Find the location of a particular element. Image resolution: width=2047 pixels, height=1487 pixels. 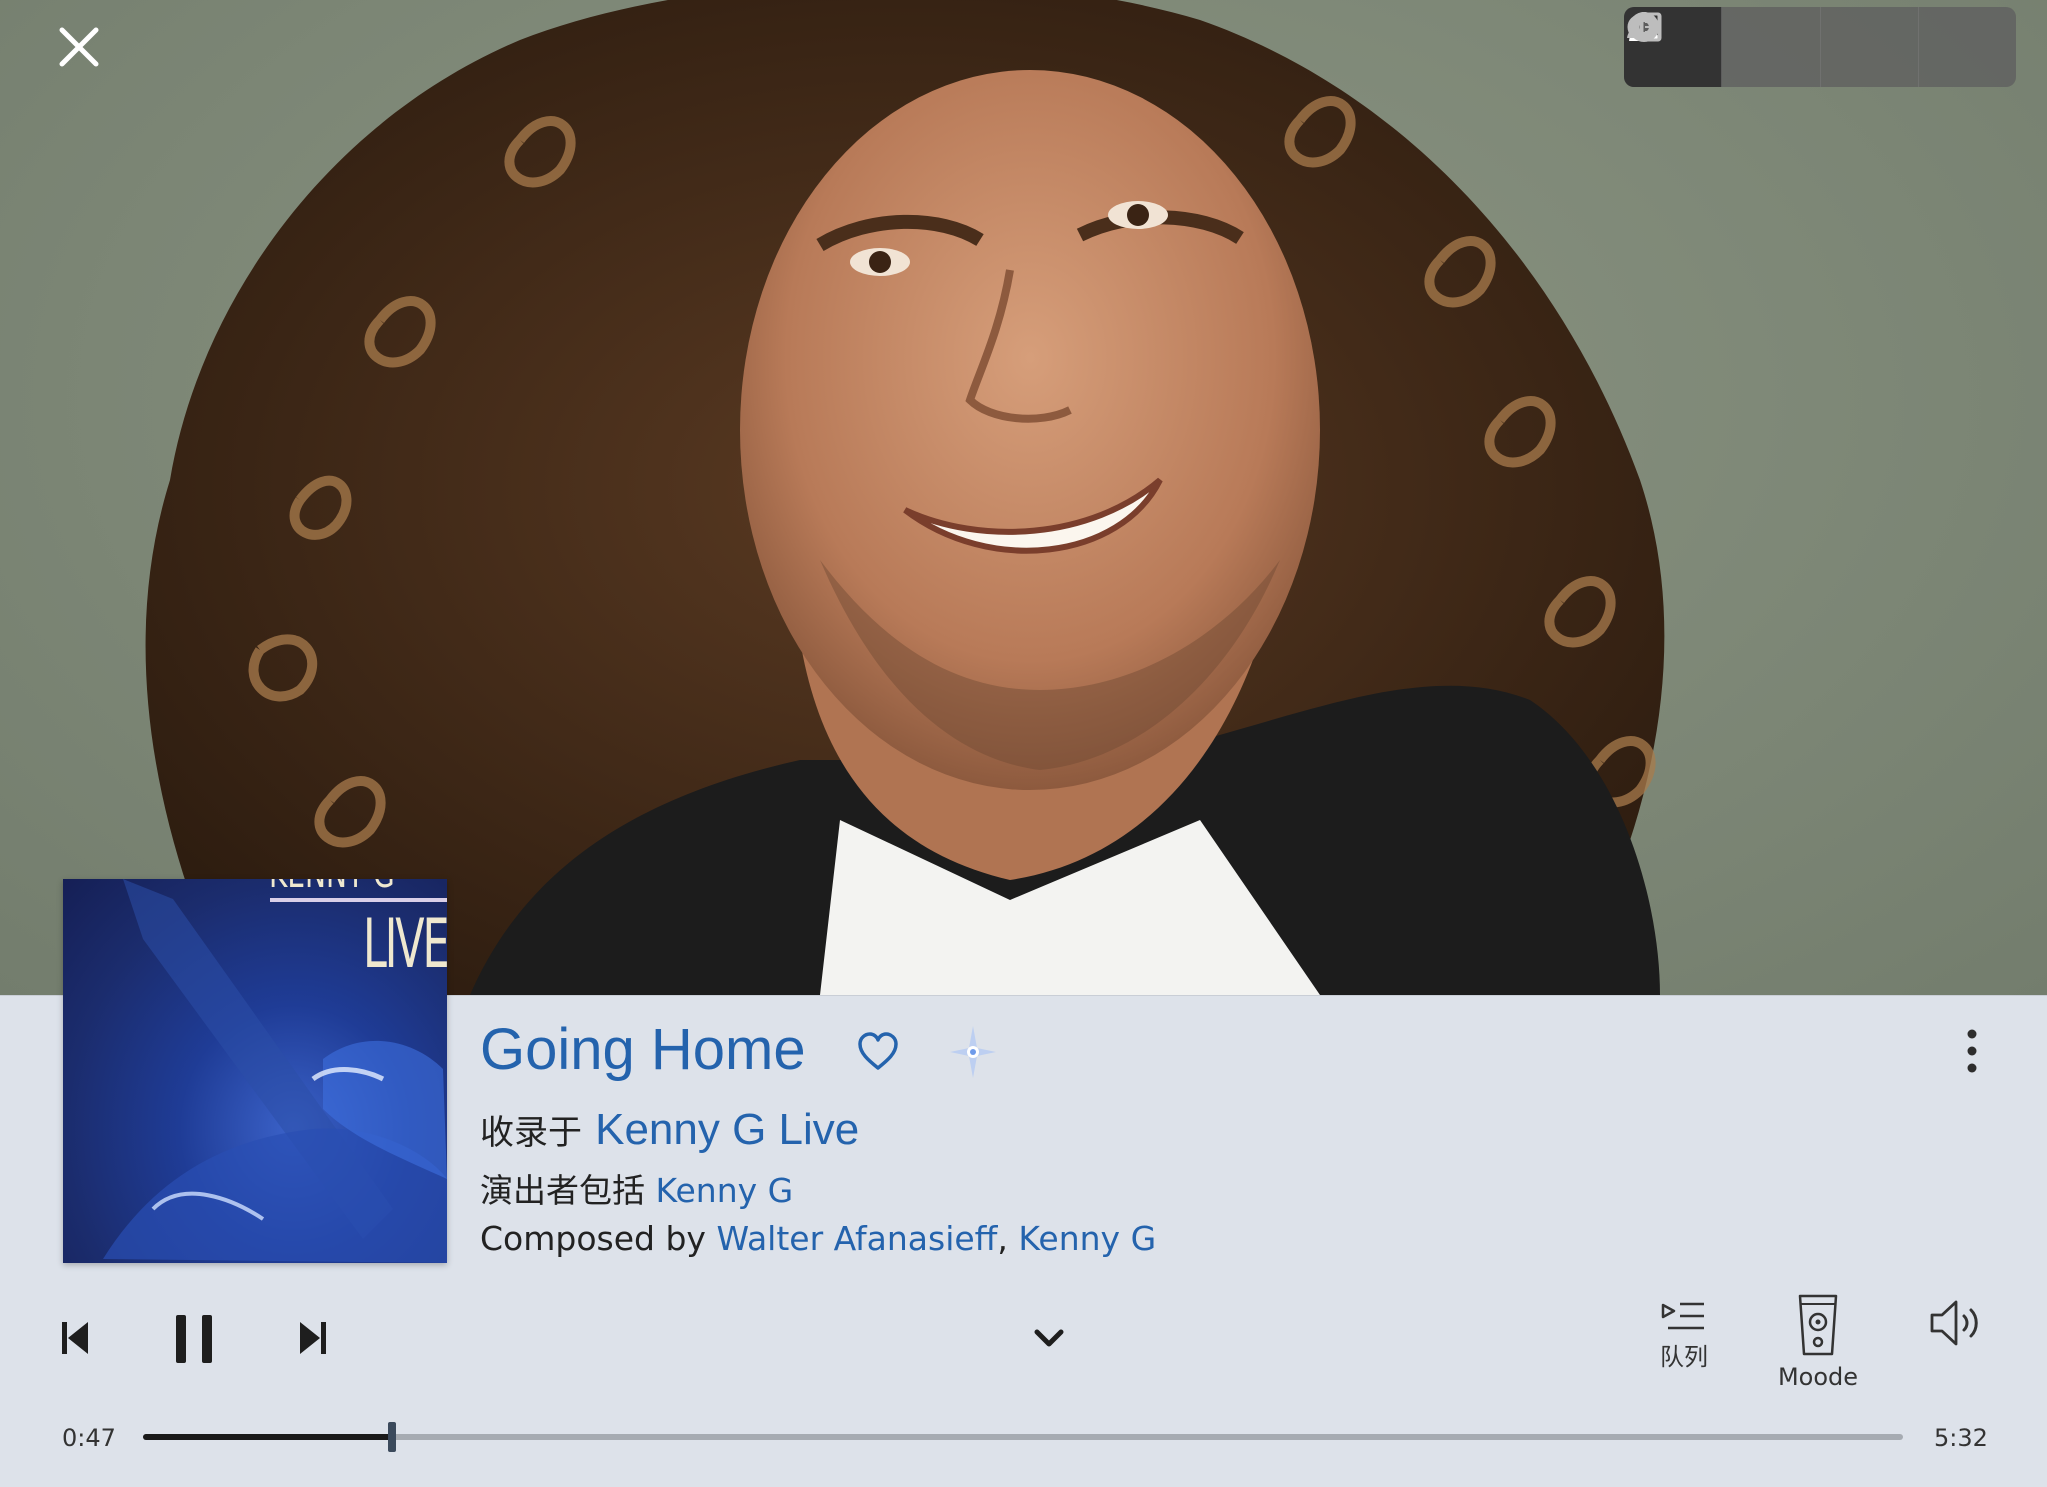

album-prefix: 收录于 is located at coordinates (531, 1133).